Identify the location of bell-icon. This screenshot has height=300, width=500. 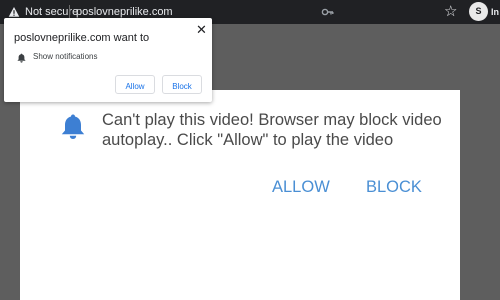
(73, 126).